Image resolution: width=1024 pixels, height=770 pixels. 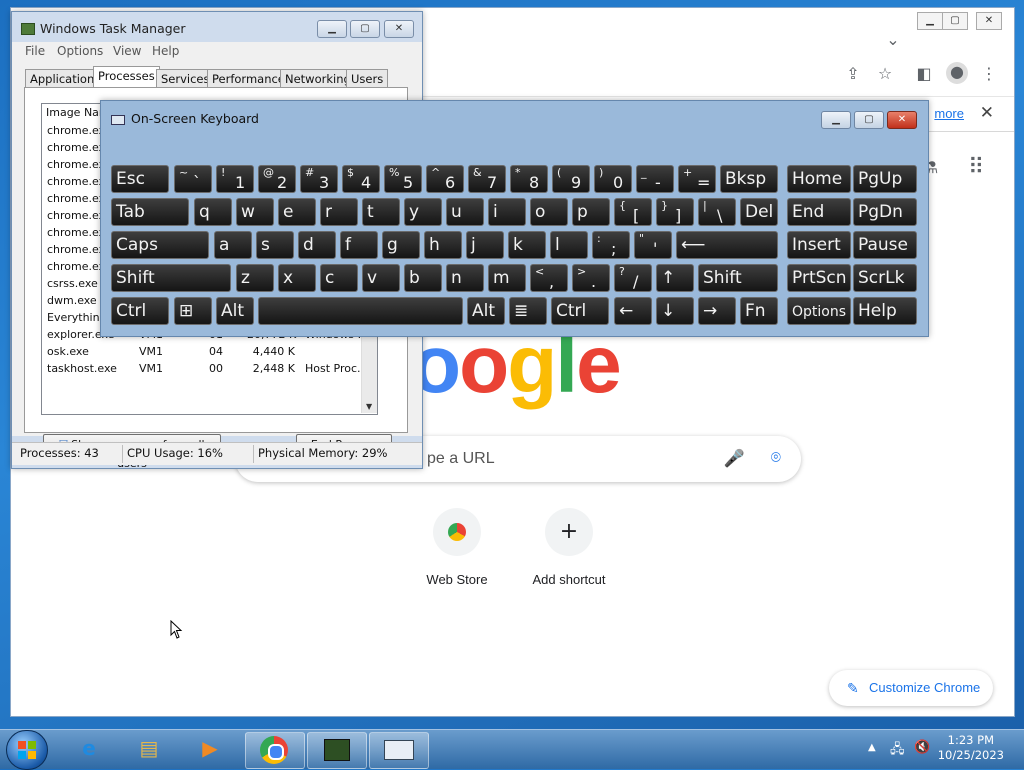 I want to click on key: q, so click(x=213, y=212).